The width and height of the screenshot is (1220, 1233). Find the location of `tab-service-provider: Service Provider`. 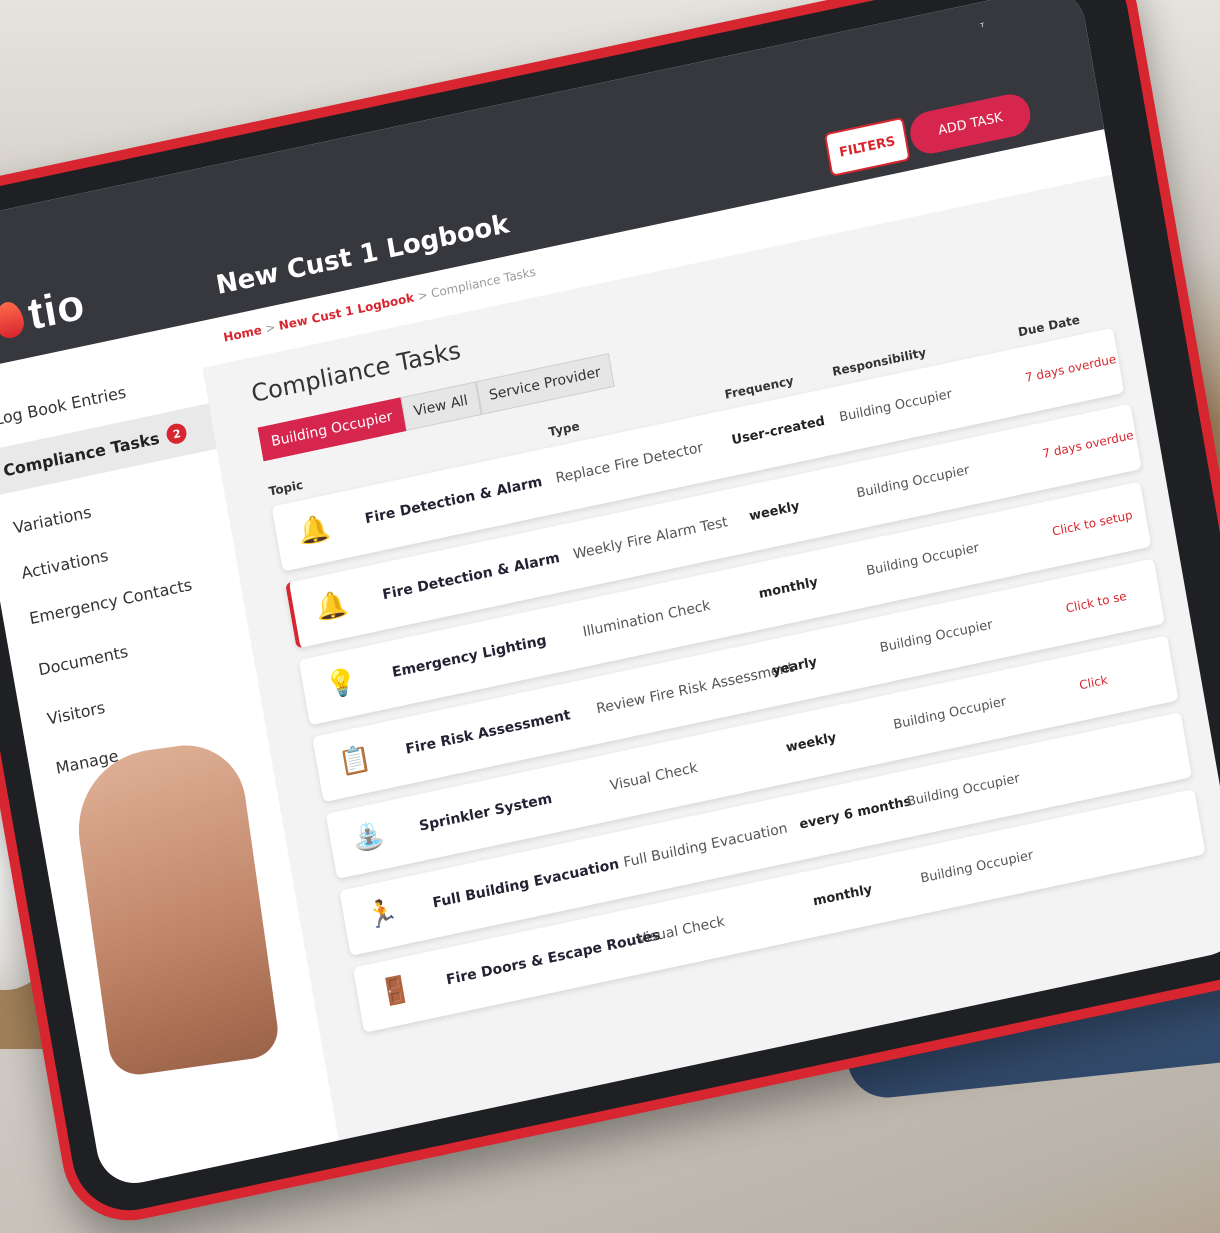

tab-service-provider: Service Provider is located at coordinates (545, 384).